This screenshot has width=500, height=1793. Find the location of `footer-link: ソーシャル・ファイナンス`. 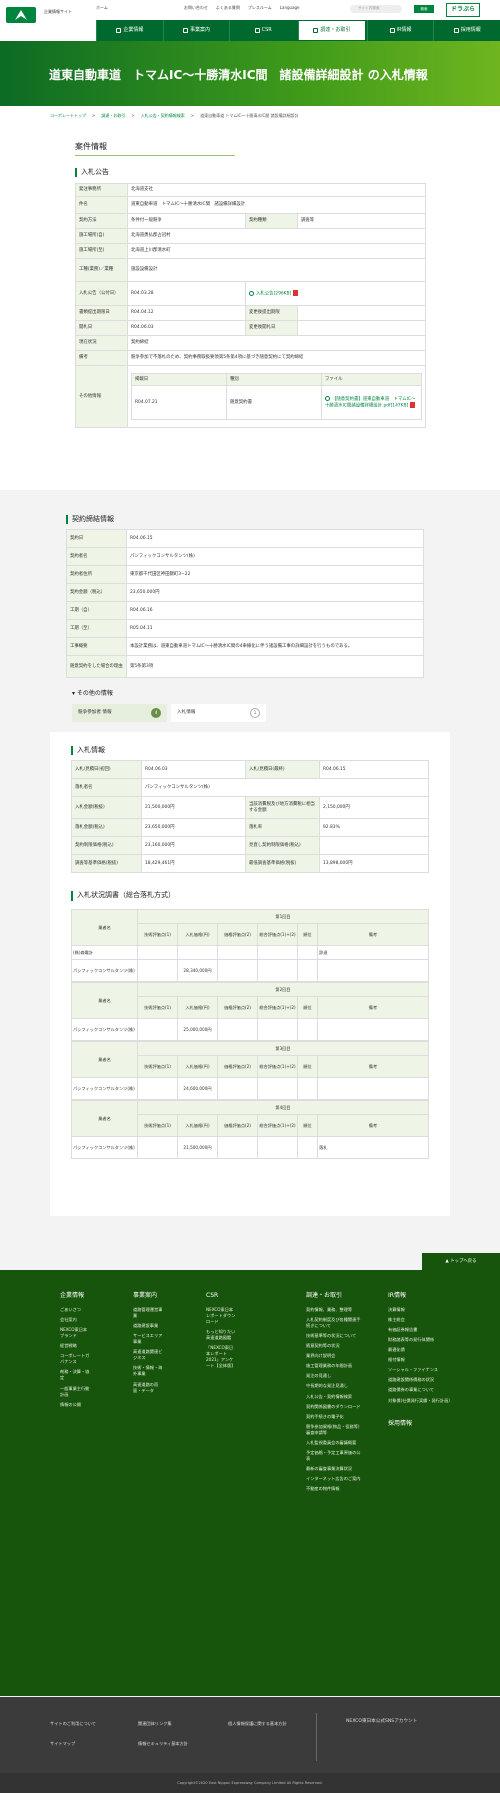

footer-link: ソーシャル・ファイナンス is located at coordinates (419, 1370).